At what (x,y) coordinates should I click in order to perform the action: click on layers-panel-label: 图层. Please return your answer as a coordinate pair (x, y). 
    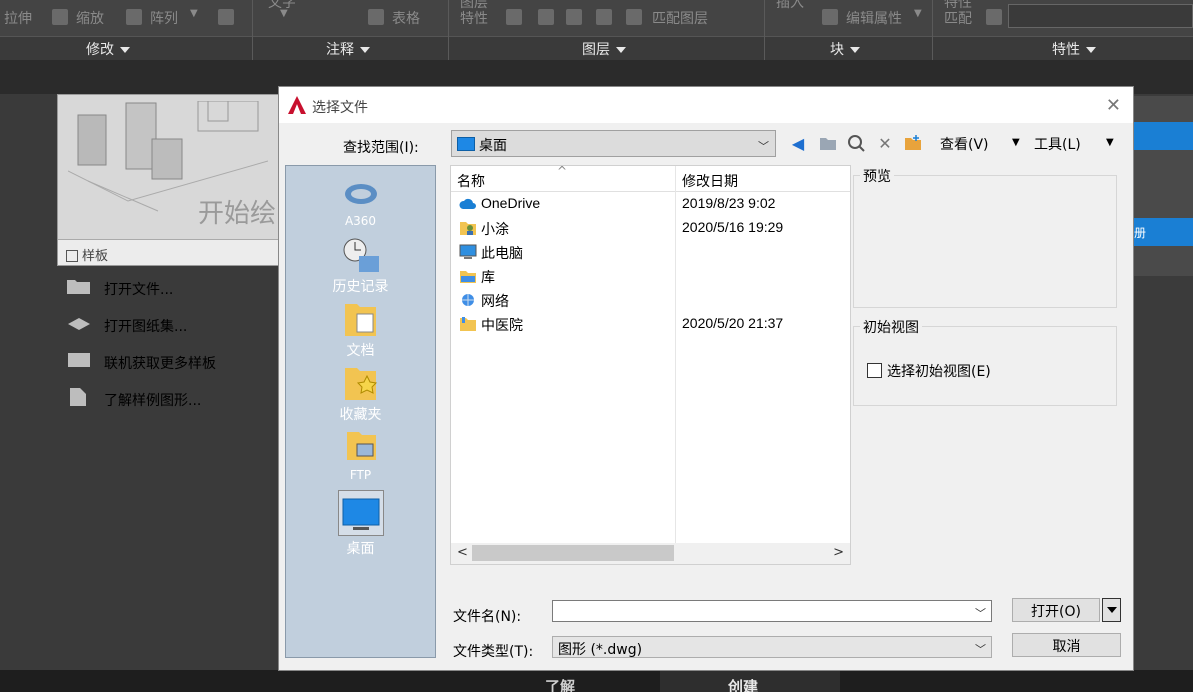
    Looking at the image, I should click on (596, 50).